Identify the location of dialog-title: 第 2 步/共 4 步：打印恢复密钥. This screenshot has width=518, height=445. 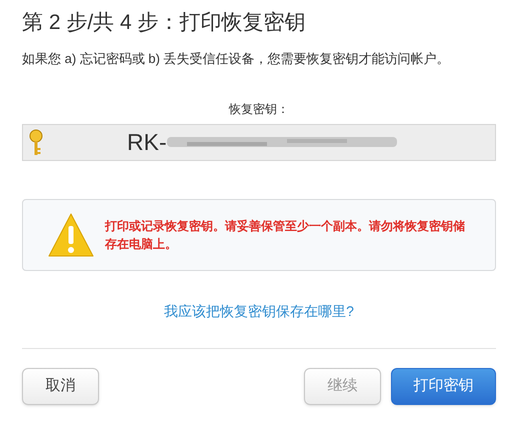
(164, 23).